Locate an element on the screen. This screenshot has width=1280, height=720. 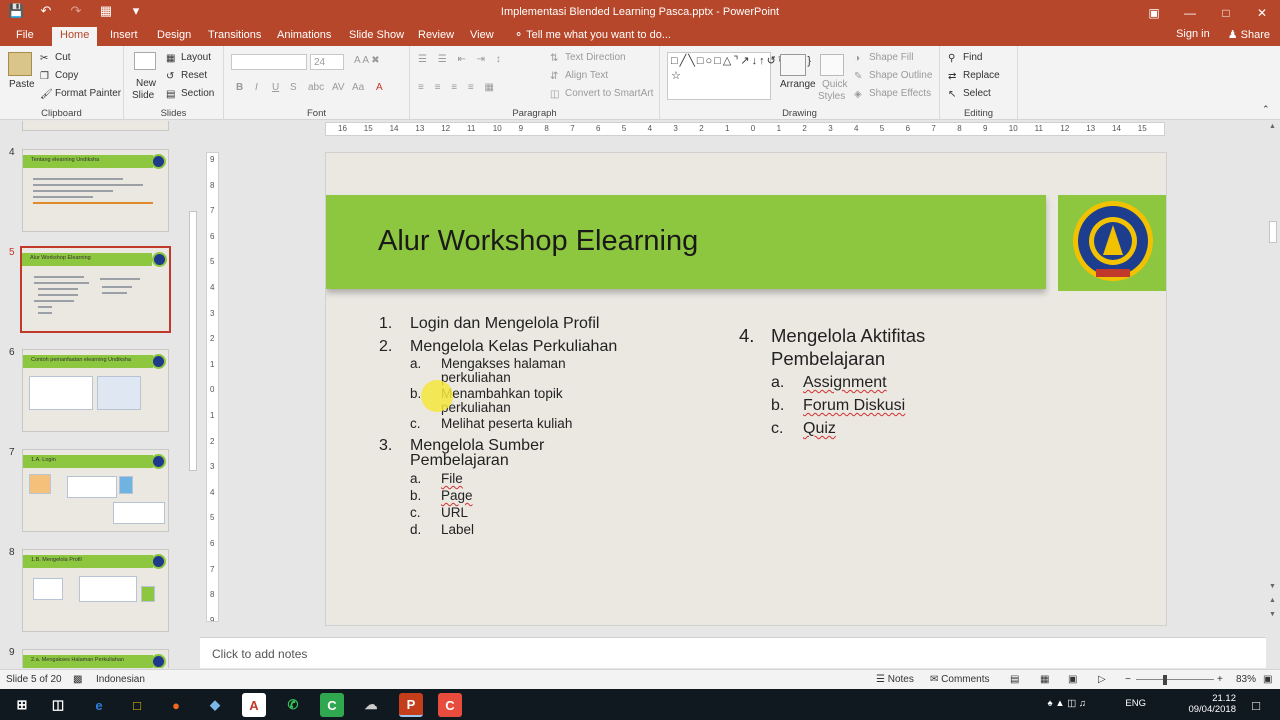
tab-file: File is located at coordinates (25, 37).